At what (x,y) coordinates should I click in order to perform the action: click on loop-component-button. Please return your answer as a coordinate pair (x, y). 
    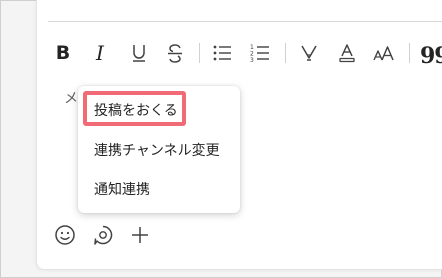
    Looking at the image, I should click on (103, 235).